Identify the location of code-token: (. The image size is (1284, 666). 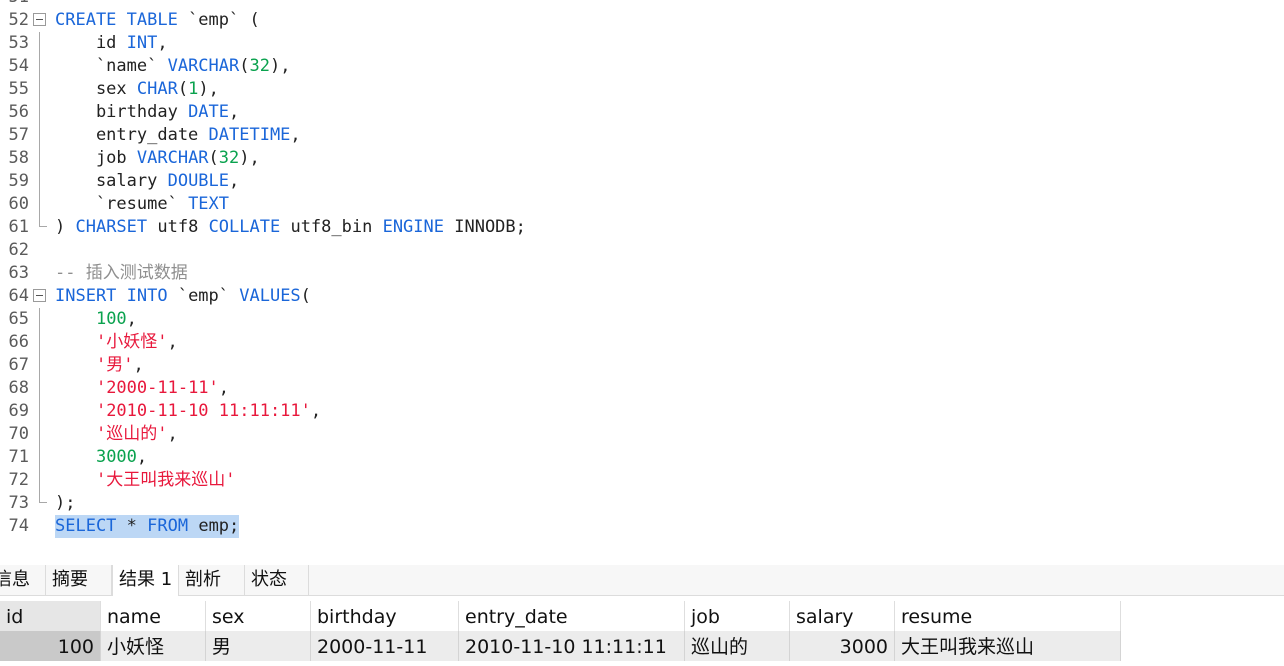
(213, 158).